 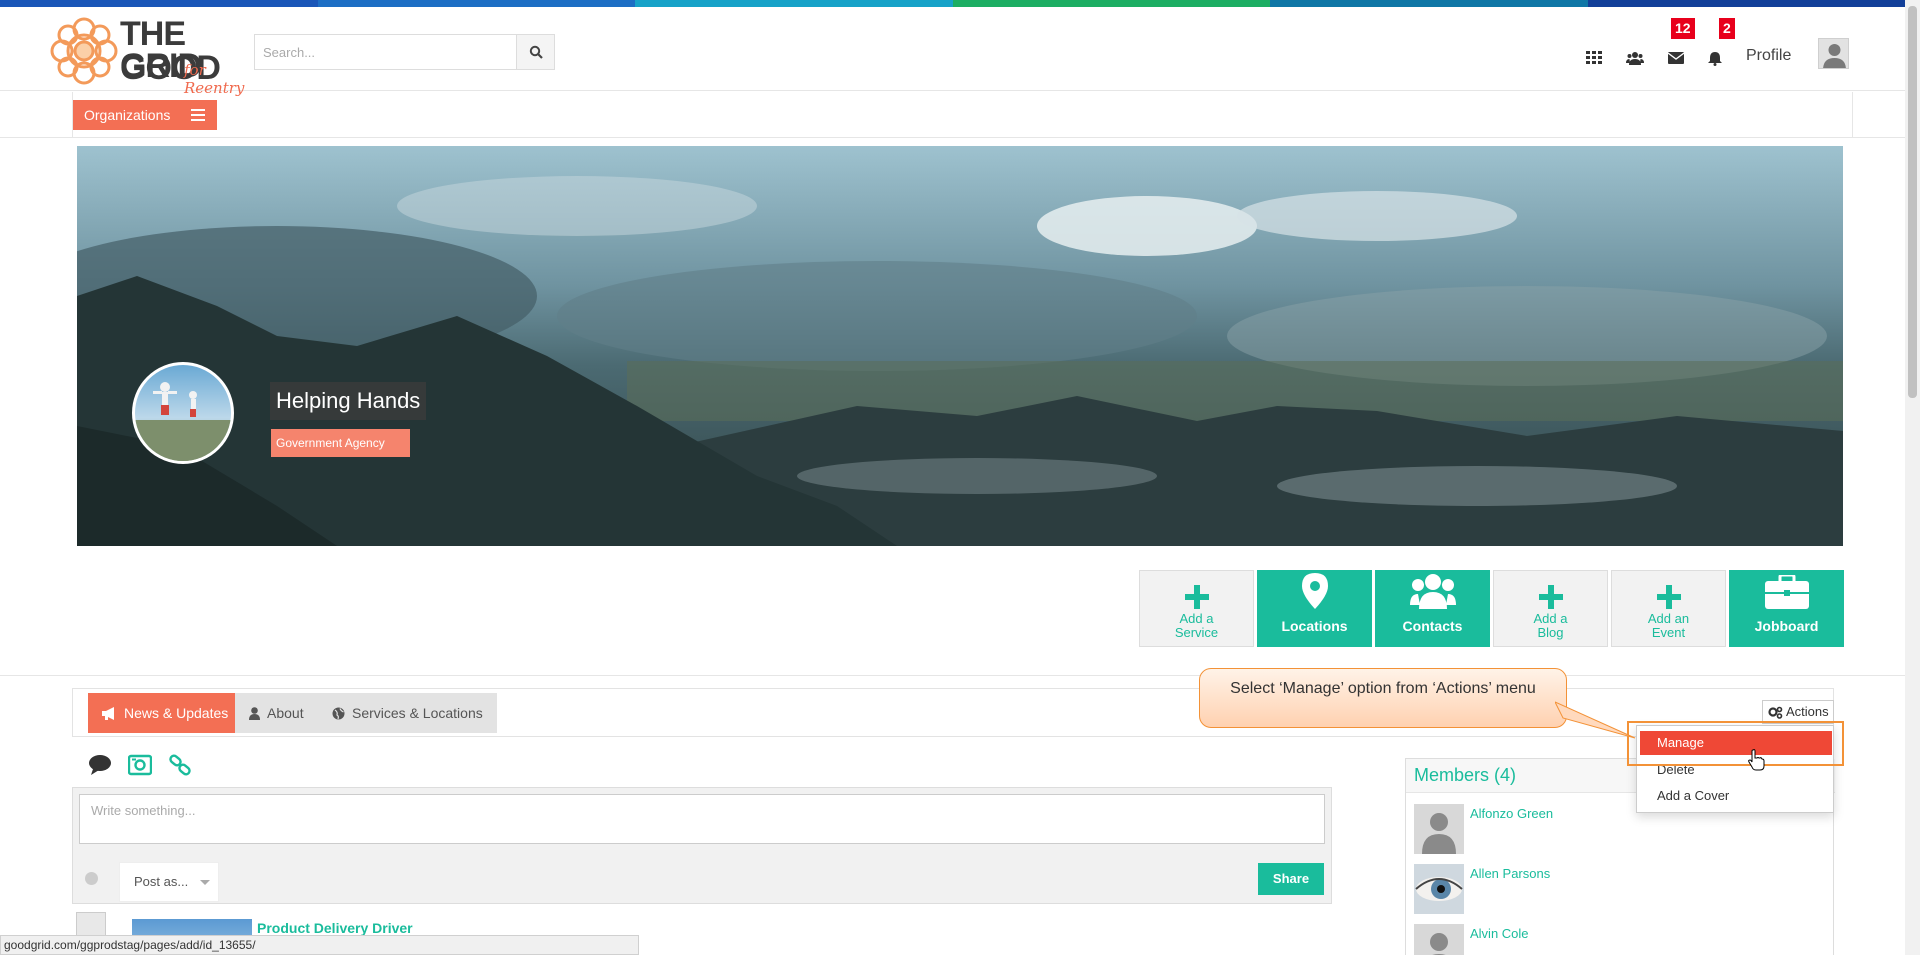 I want to click on search-box, so click(x=404, y=52).